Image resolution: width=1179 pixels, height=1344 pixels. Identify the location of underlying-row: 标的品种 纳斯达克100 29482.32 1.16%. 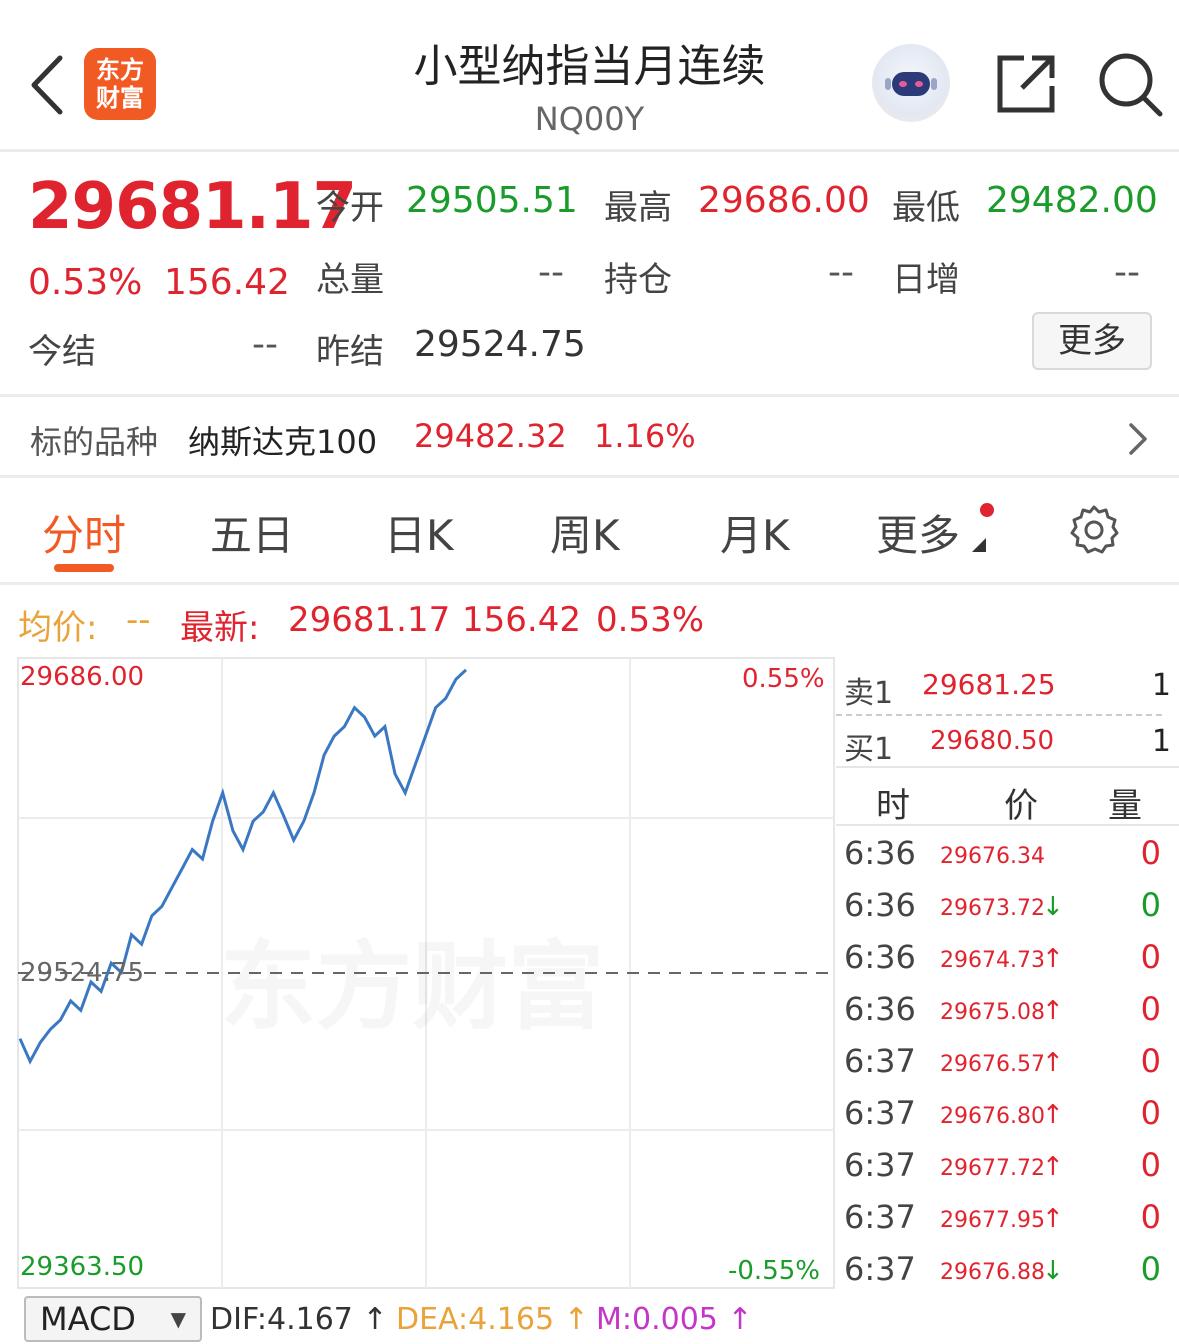
(589, 436).